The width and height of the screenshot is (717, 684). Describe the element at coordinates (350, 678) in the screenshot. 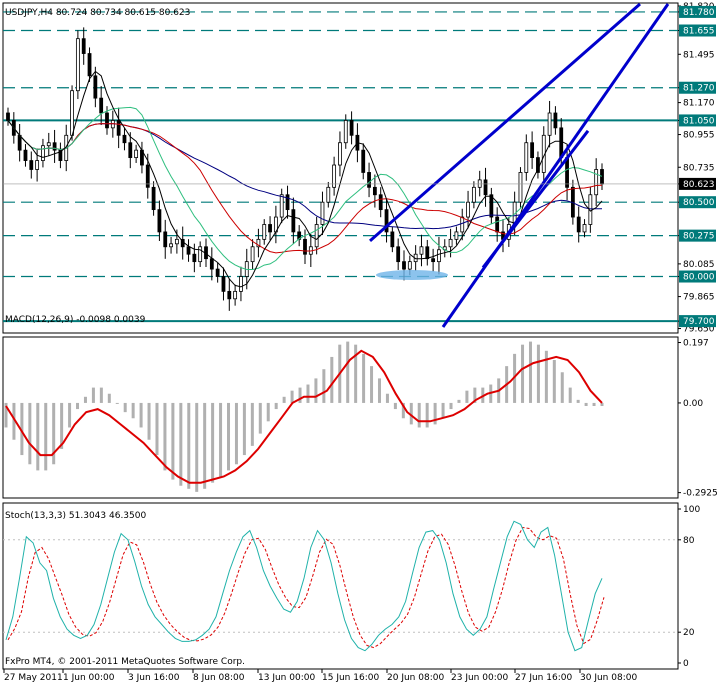

I see `time-tick-label: 15 Jun 16:00` at that location.